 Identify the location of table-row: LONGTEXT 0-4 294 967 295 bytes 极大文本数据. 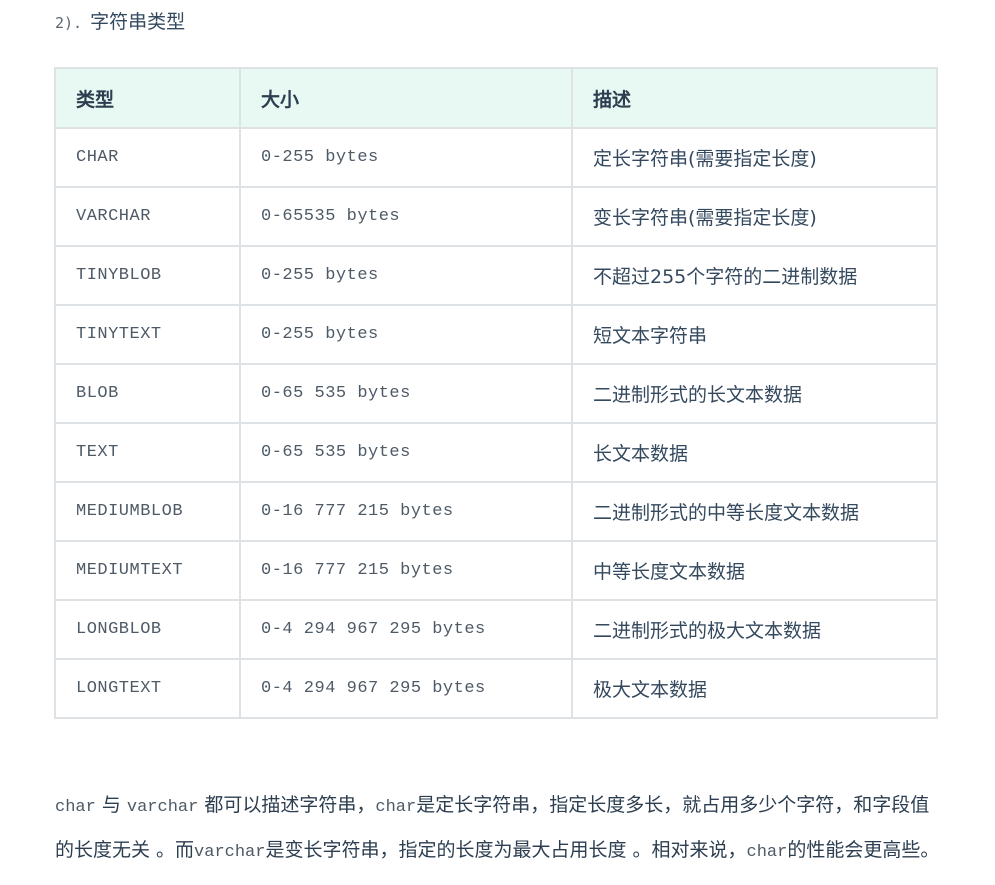
(496, 688).